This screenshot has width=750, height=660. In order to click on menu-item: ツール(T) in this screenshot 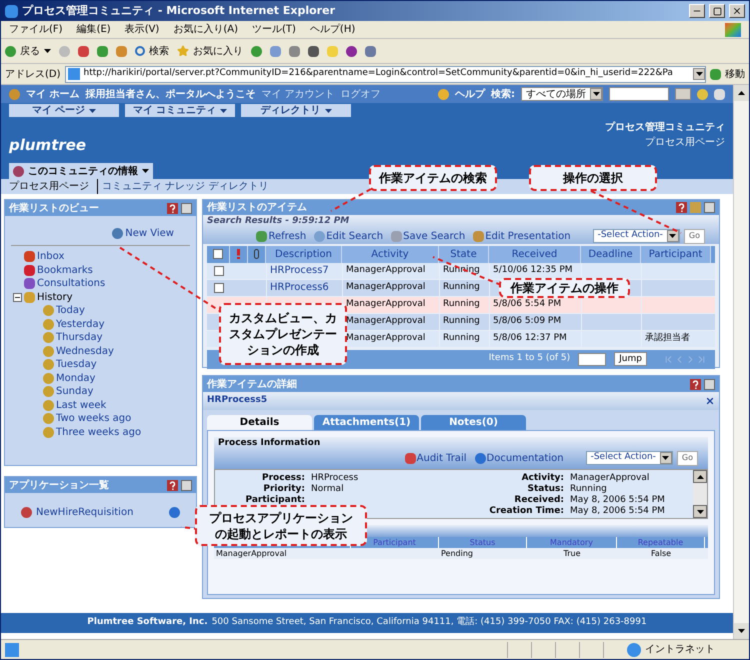, I will do `click(274, 29)`.